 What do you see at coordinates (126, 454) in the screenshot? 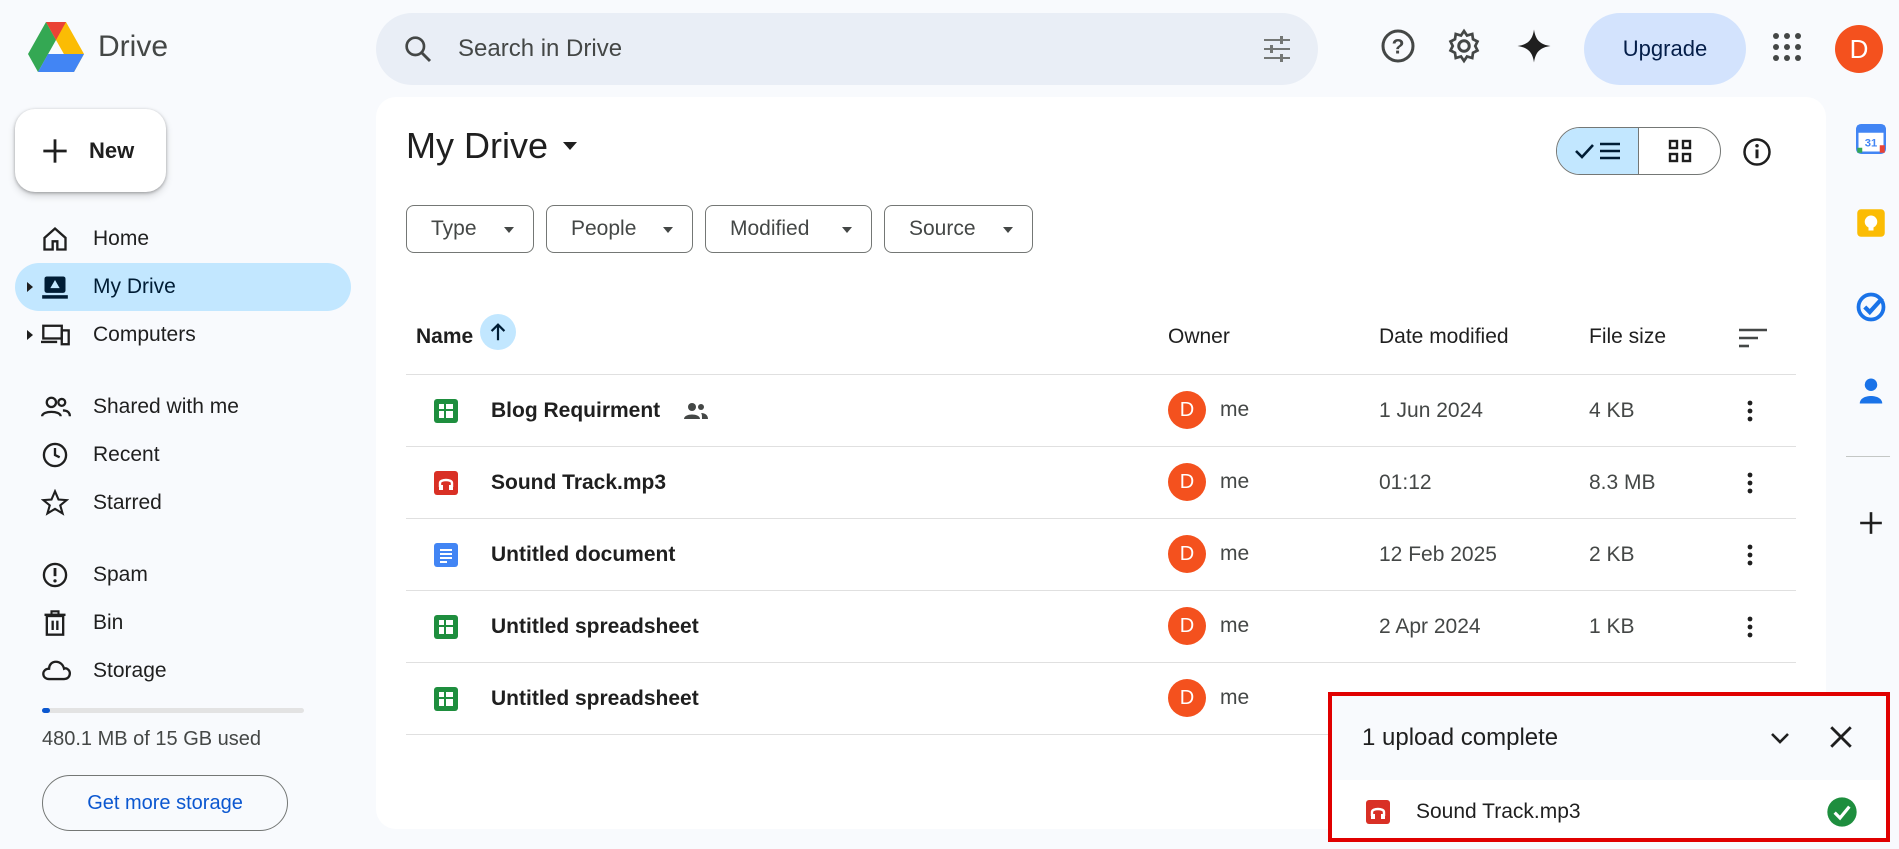
I see `sidebar-item-label: Recent` at bounding box center [126, 454].